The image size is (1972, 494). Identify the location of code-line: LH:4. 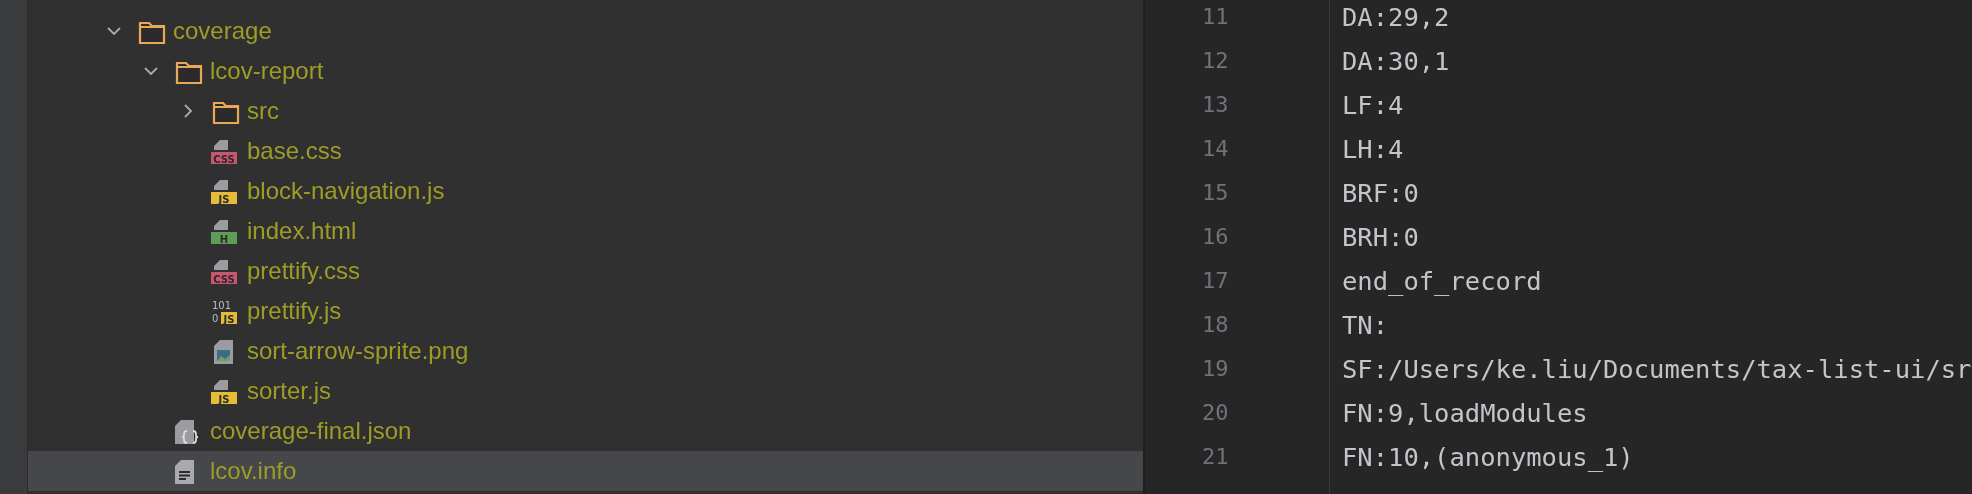
(1373, 149).